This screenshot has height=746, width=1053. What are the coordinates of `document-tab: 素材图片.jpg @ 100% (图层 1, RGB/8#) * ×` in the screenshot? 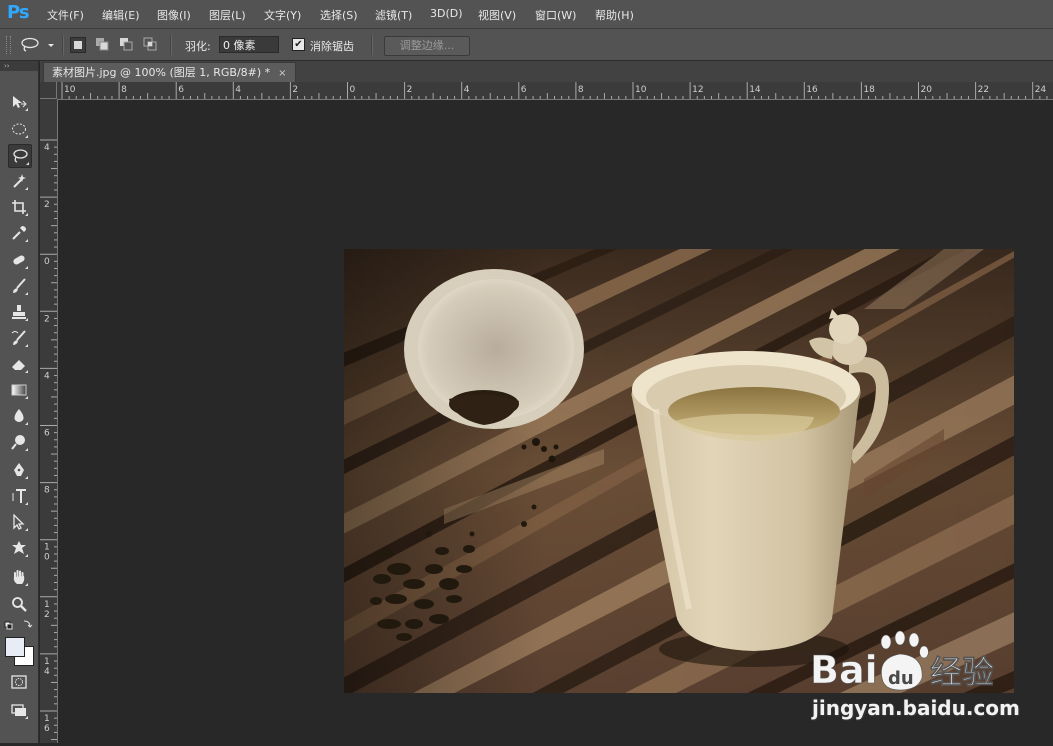 It's located at (169, 72).